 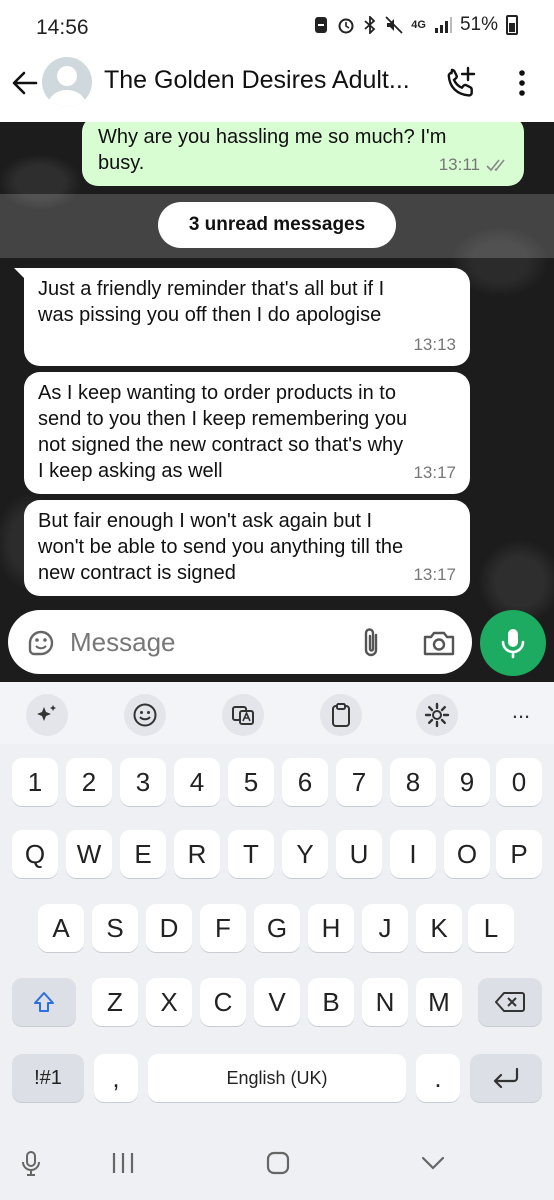 I want to click on add-call-icon, so click(x=461, y=83).